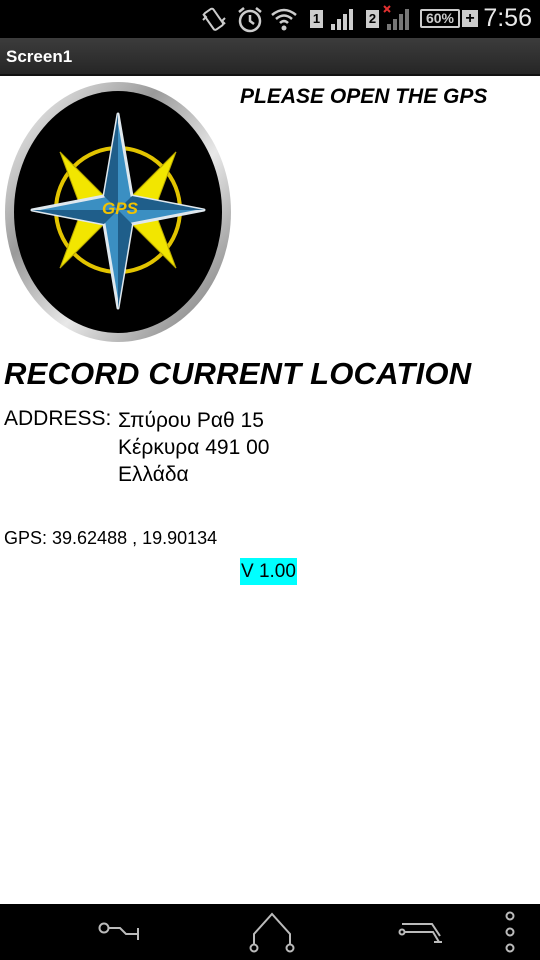 This screenshot has height=960, width=540. Describe the element at coordinates (214, 19) in the screenshot. I see `vibrate-icon` at that location.